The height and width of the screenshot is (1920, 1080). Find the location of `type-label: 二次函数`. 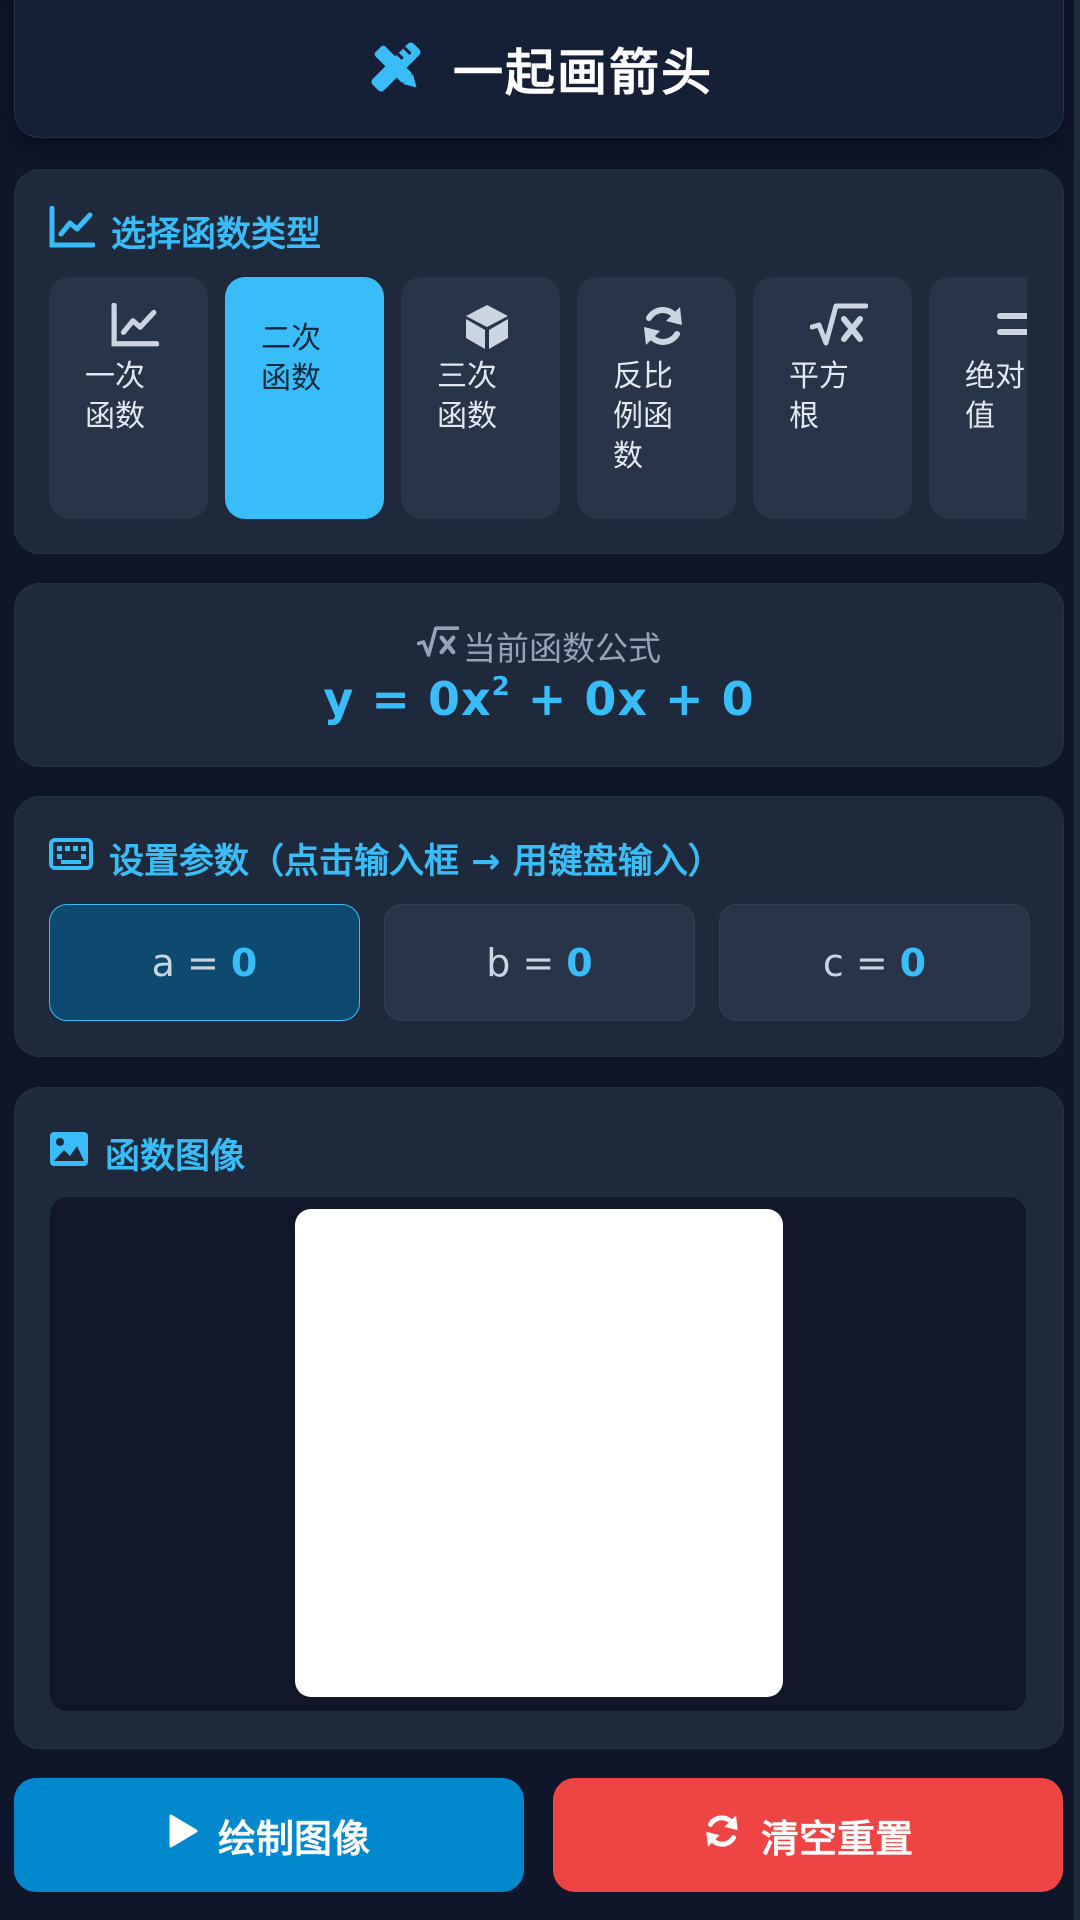

type-label: 二次函数 is located at coordinates (291, 358).